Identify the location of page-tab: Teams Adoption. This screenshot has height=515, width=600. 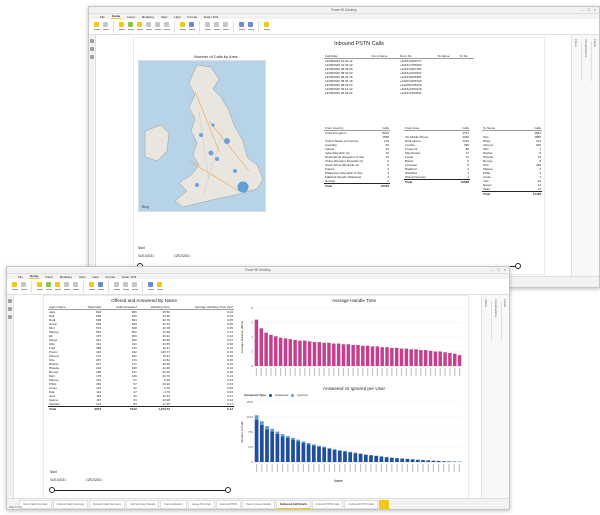
(173, 504).